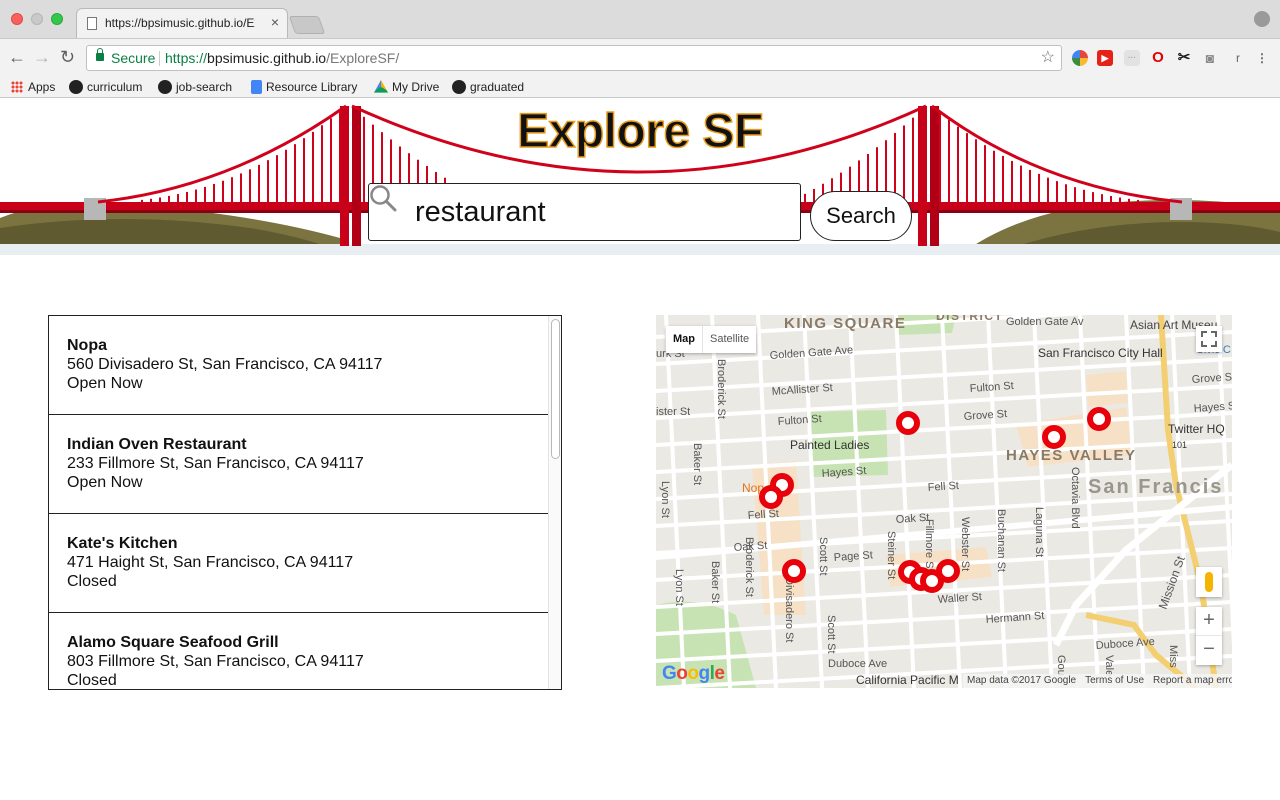 This screenshot has height=800, width=1280. I want to click on google-logo: Google, so click(693, 674).